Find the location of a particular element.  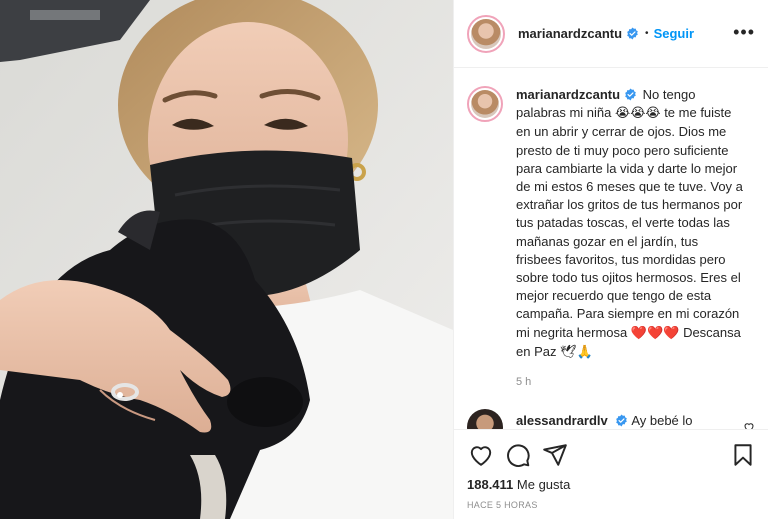

likes-count: 188.411 Me gusta is located at coordinates (518, 484).